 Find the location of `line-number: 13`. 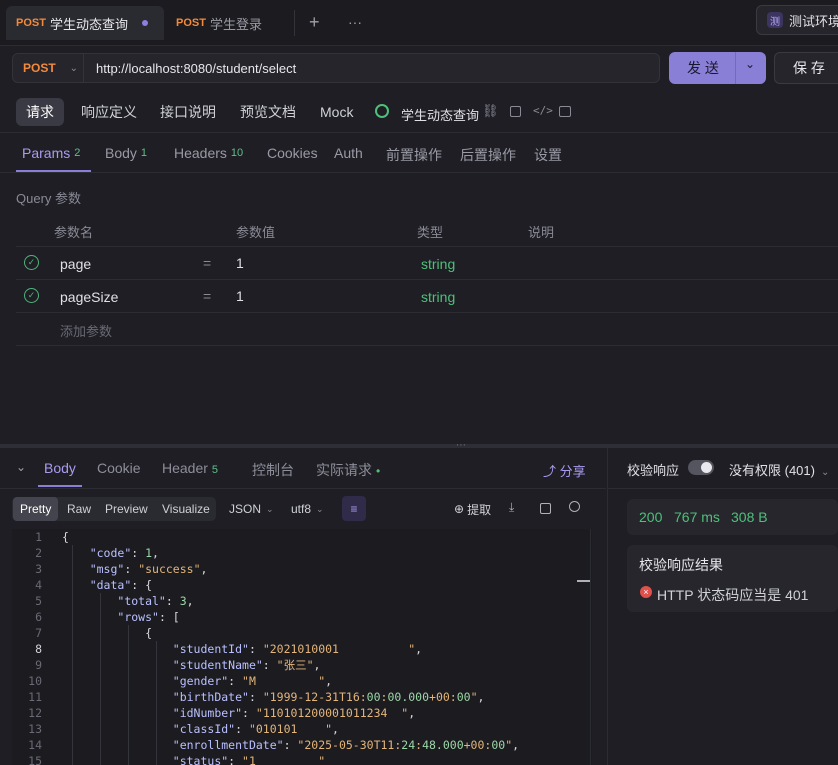

line-number: 13 is located at coordinates (35, 729).